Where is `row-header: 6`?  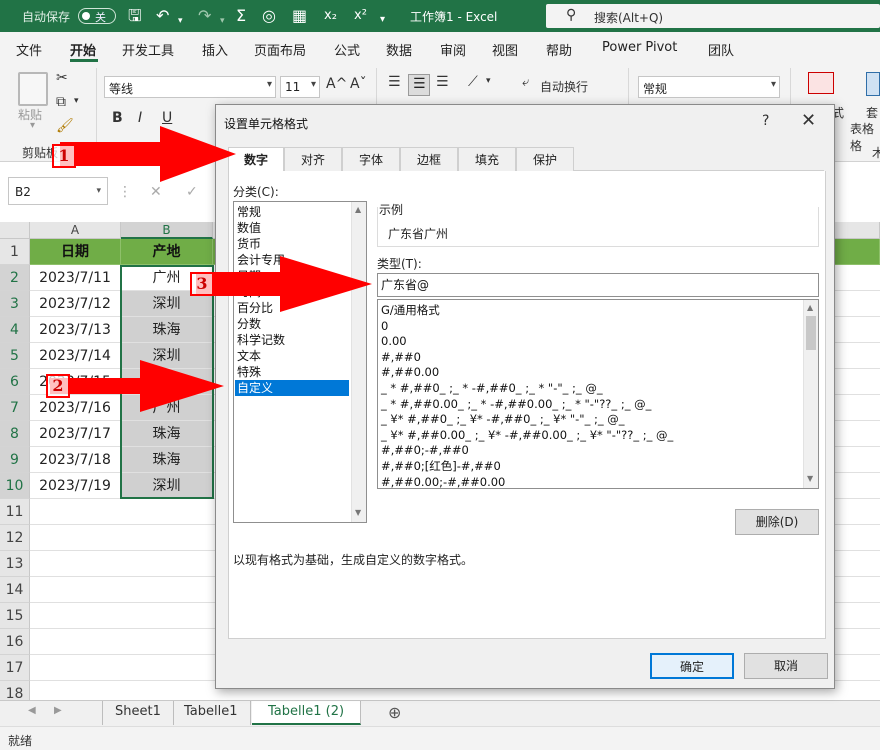
row-header: 6 is located at coordinates (15, 382).